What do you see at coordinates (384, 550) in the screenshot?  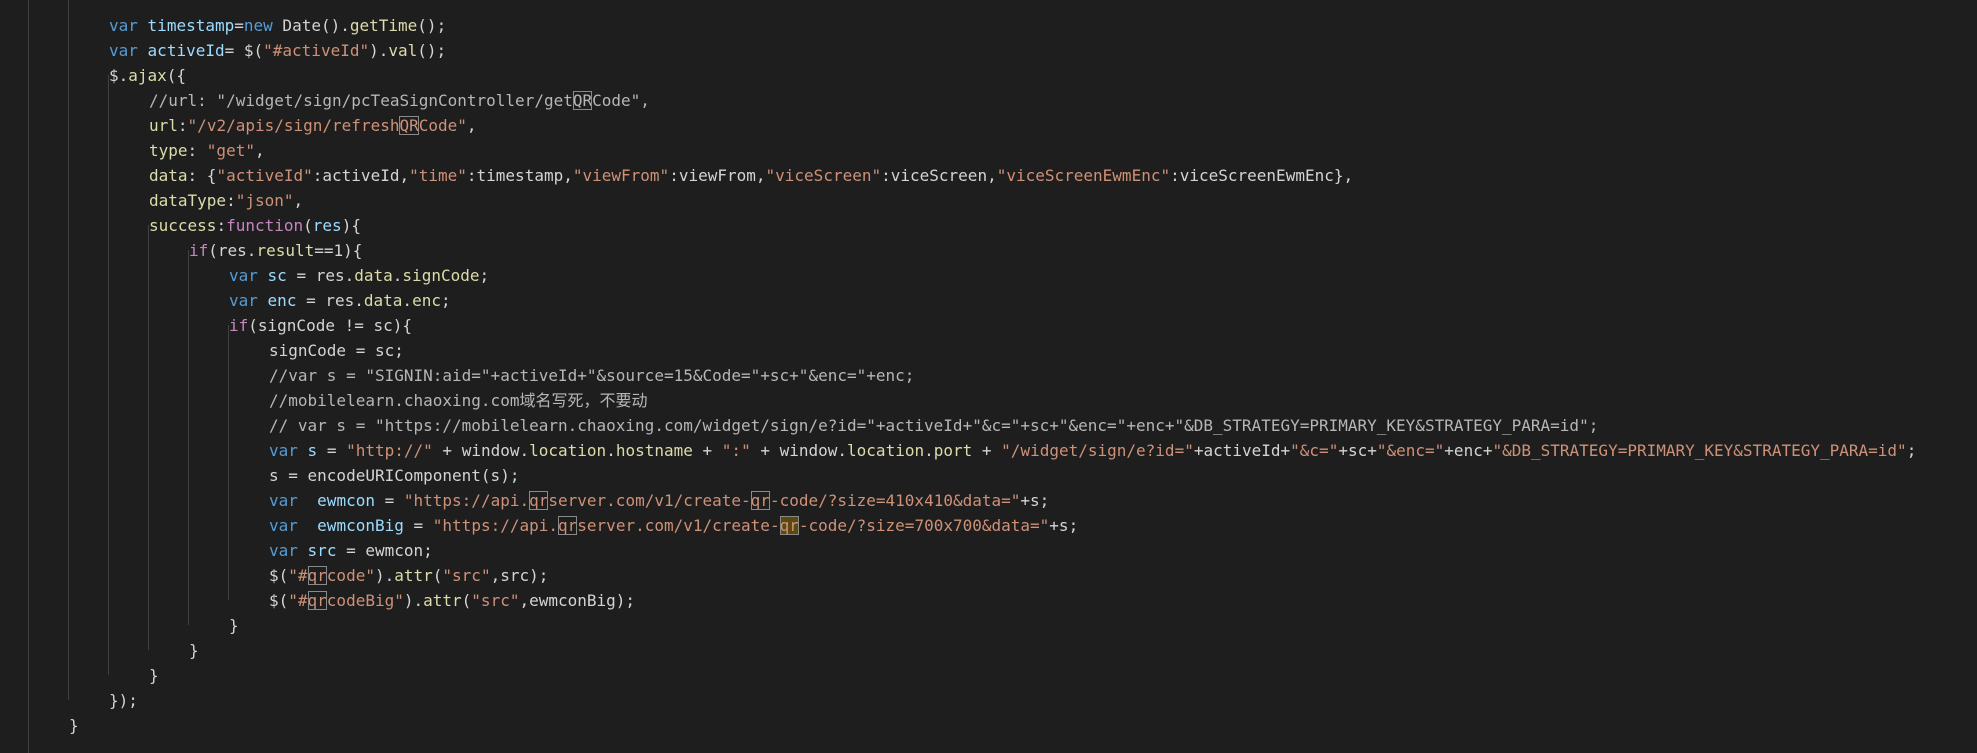 I see `code-token: = ewmcon;` at bounding box center [384, 550].